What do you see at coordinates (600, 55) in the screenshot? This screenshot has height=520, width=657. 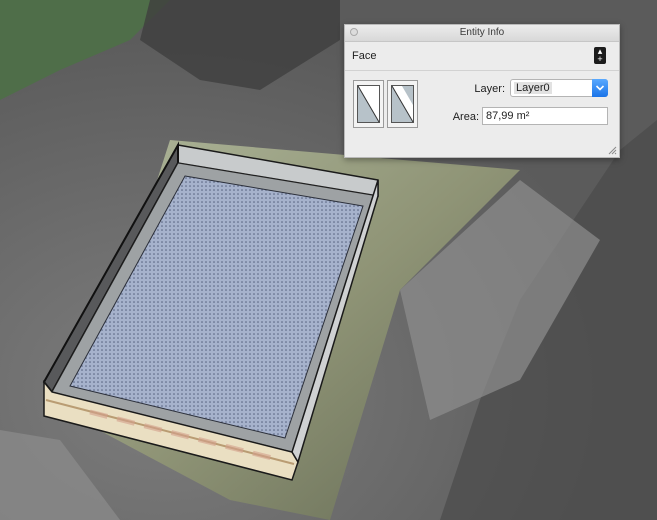 I see `details-toggle-icon: ▴ +` at bounding box center [600, 55].